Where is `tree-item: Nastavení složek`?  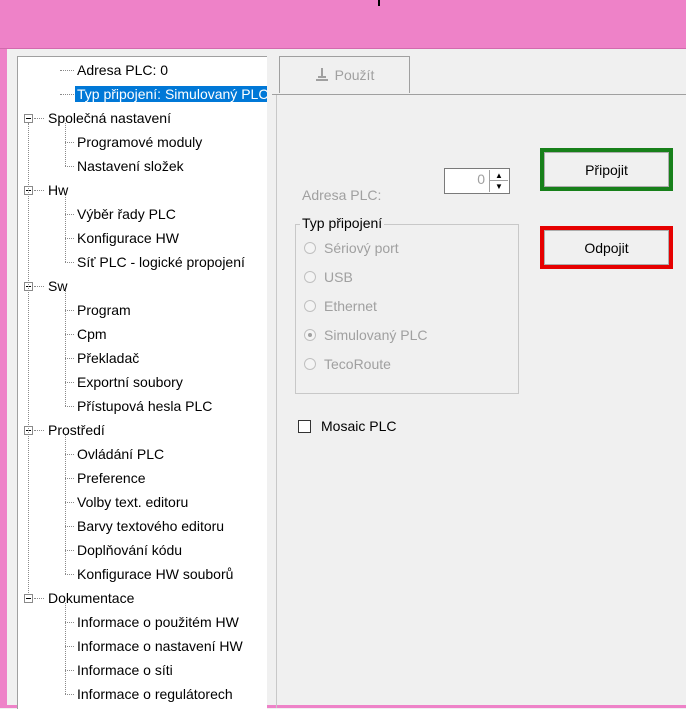 tree-item: Nastavení složek is located at coordinates (130, 167).